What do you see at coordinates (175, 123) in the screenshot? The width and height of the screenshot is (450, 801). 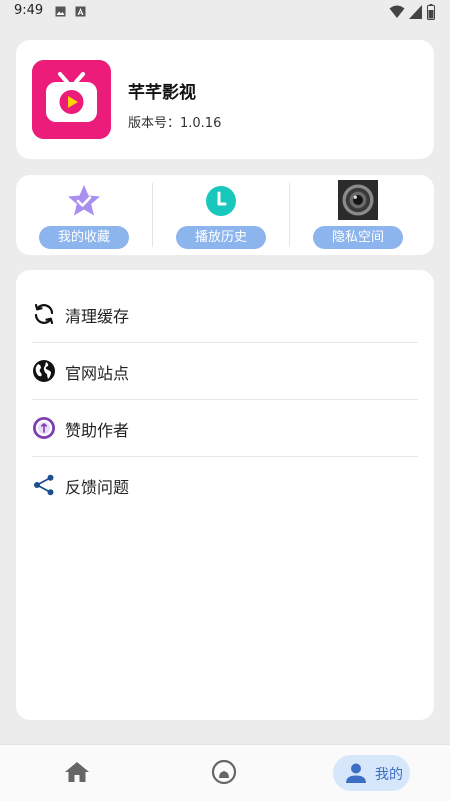 I see `app-version: 版本号：1.0.16` at bounding box center [175, 123].